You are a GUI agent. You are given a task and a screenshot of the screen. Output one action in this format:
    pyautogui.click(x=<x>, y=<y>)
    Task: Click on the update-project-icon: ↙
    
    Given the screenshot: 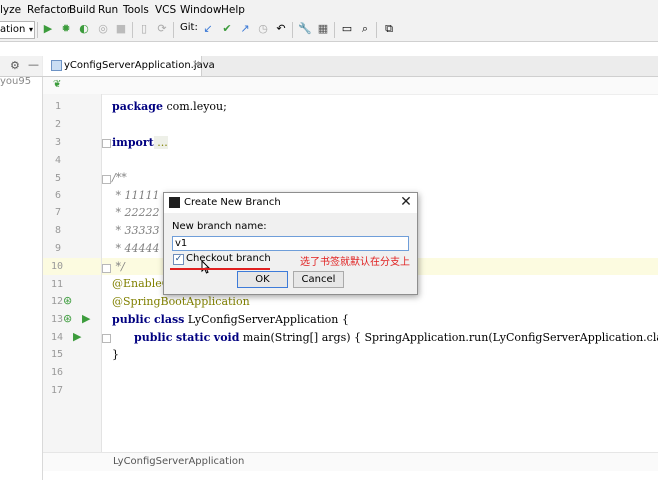 What is the action you would take?
    pyautogui.click(x=208, y=29)
    